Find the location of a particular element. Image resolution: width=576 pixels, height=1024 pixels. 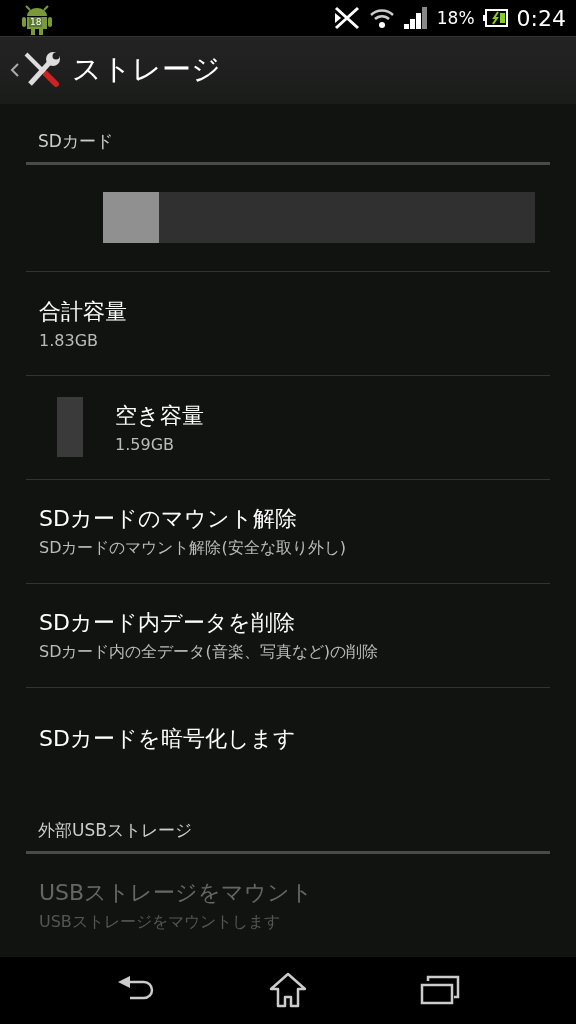

settings-item: SDカードのマウント解除 SDカードのマウント解除(安全な取り外し) is located at coordinates (288, 530).